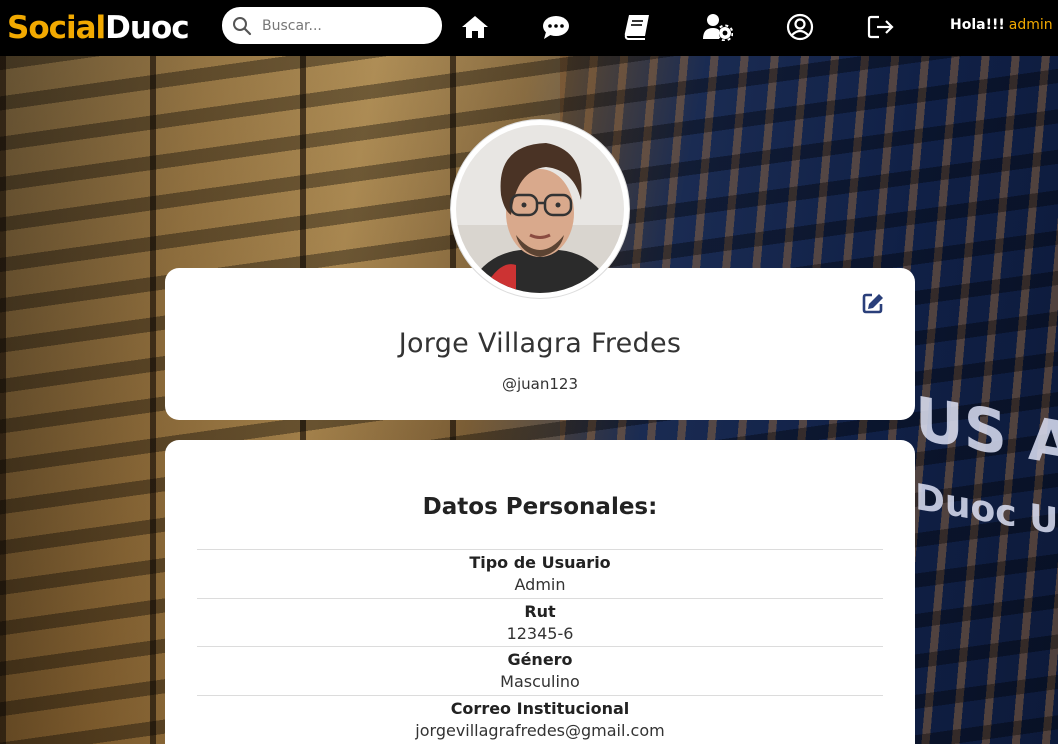 The height and width of the screenshot is (744, 1058). What do you see at coordinates (539, 384) in the screenshot?
I see `profile-handle: @juan123` at bounding box center [539, 384].